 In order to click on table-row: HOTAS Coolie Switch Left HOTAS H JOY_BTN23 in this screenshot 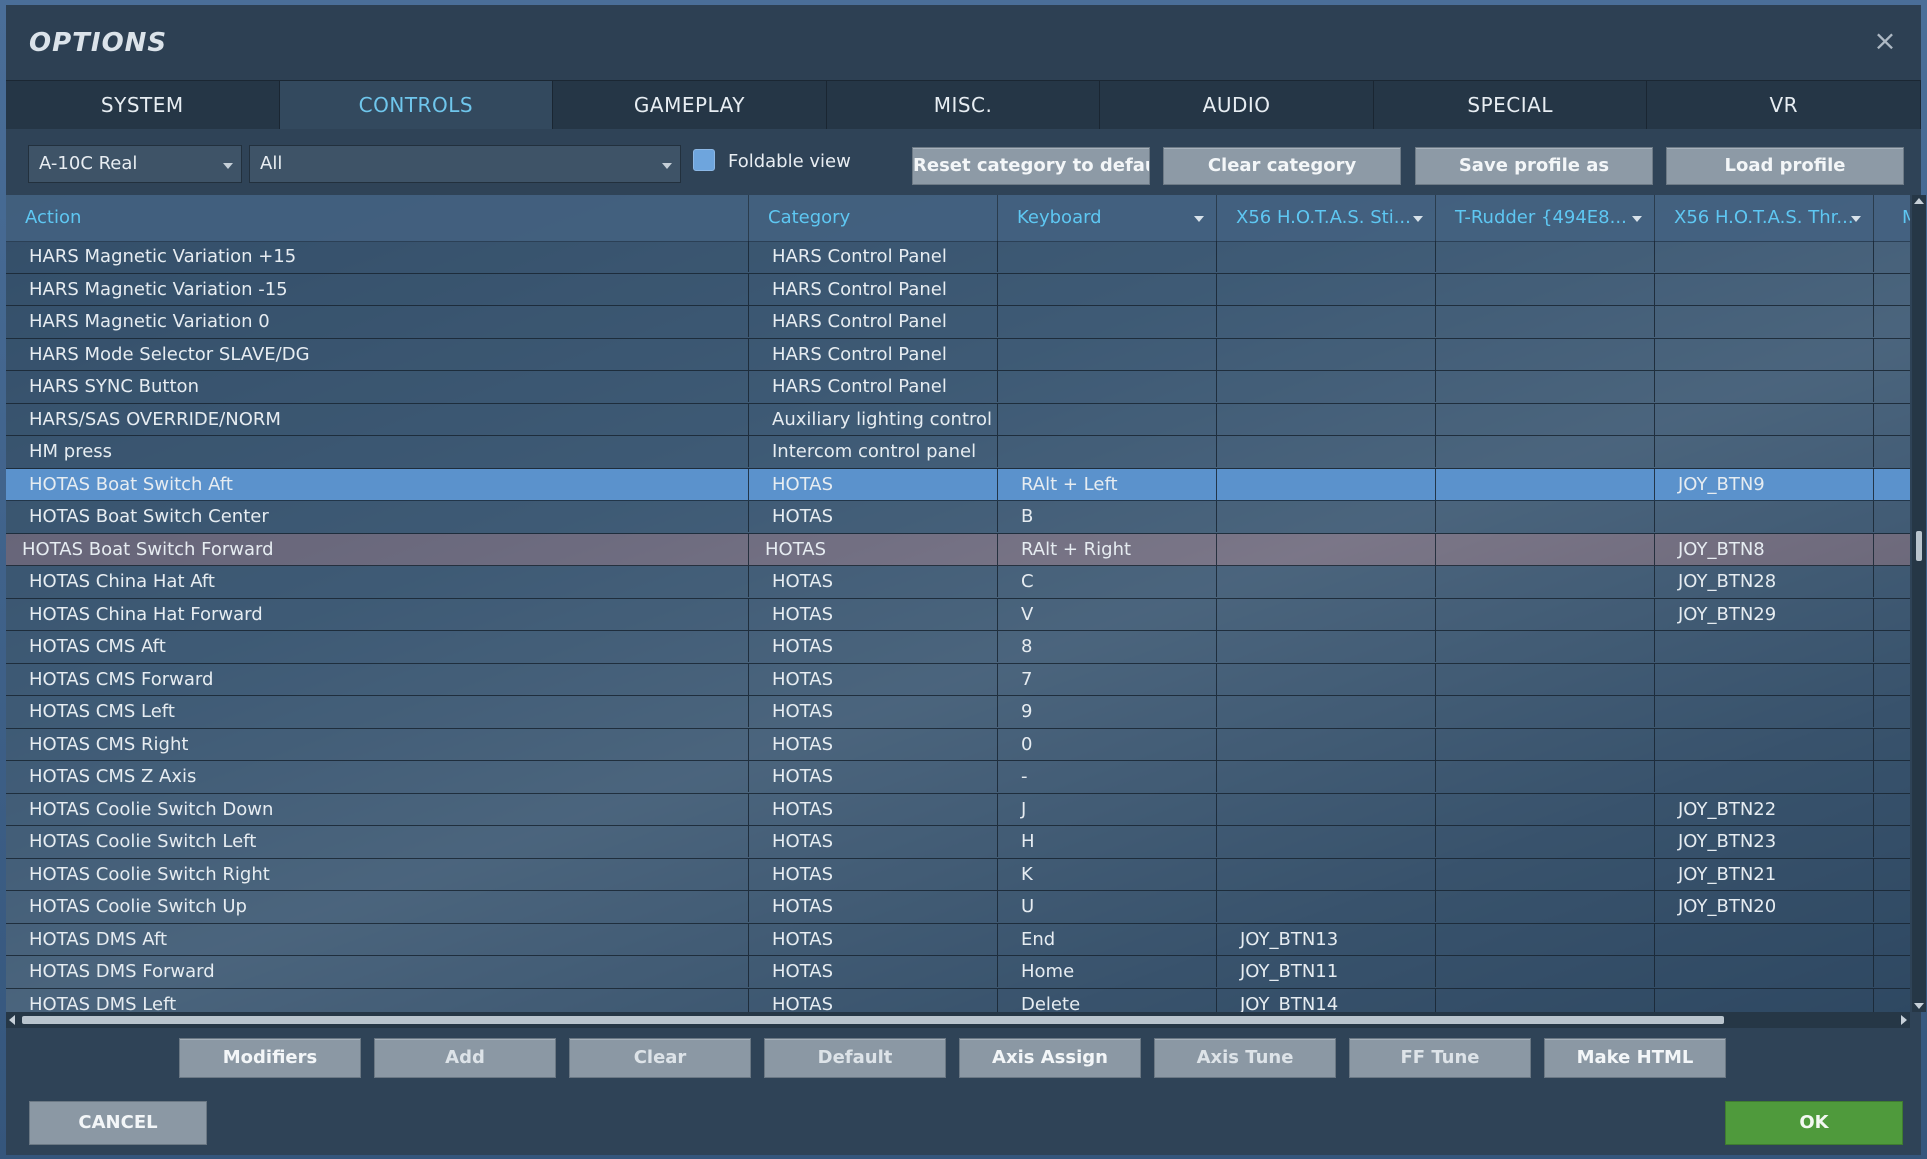, I will do `click(958, 842)`.